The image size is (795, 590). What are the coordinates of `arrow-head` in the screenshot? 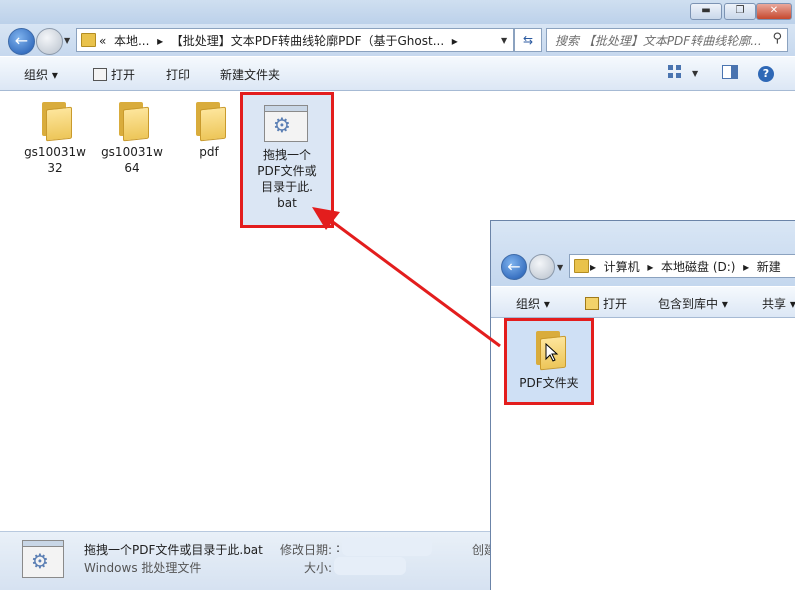 It's located at (326, 218).